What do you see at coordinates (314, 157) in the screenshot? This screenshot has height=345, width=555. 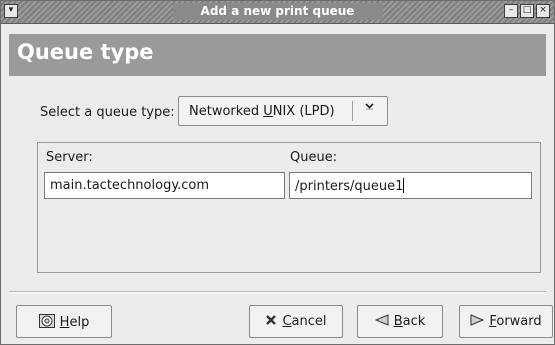 I see `queue-label: Queue:` at bounding box center [314, 157].